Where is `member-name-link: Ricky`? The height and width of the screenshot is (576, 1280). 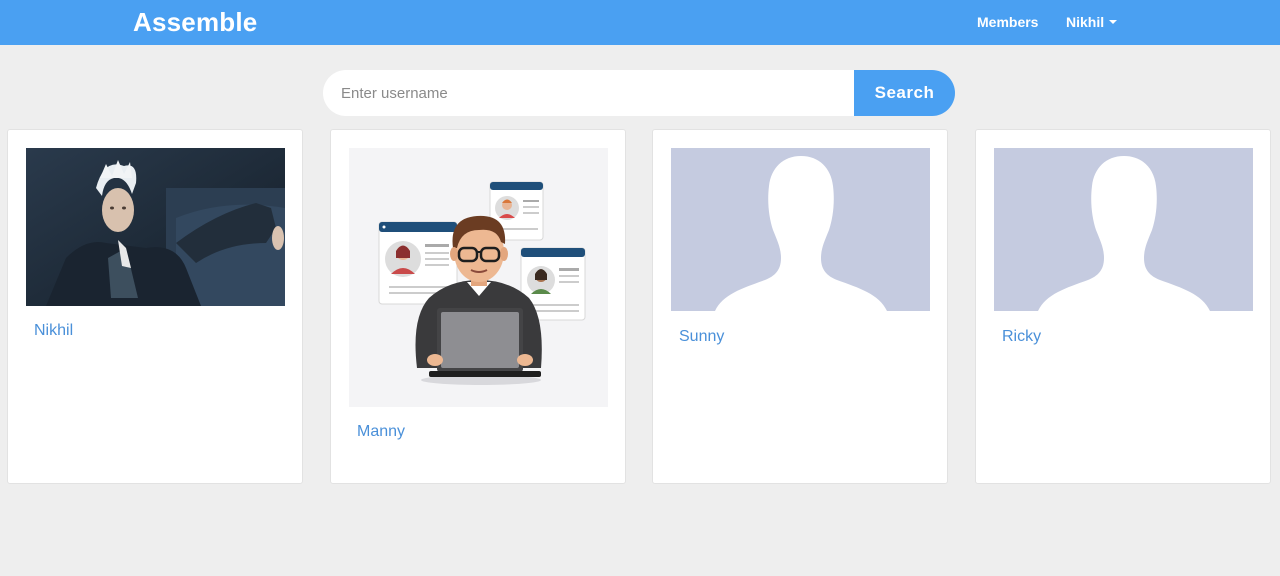 member-name-link: Ricky is located at coordinates (1021, 337).